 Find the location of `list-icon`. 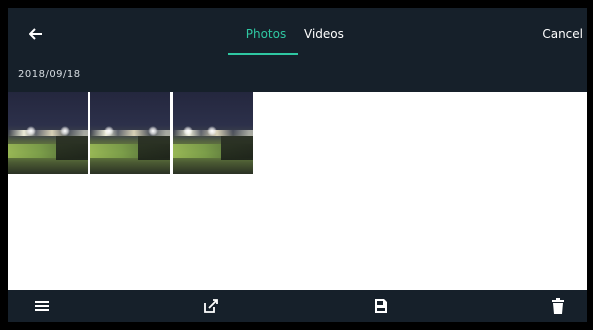

list-icon is located at coordinates (42, 306).